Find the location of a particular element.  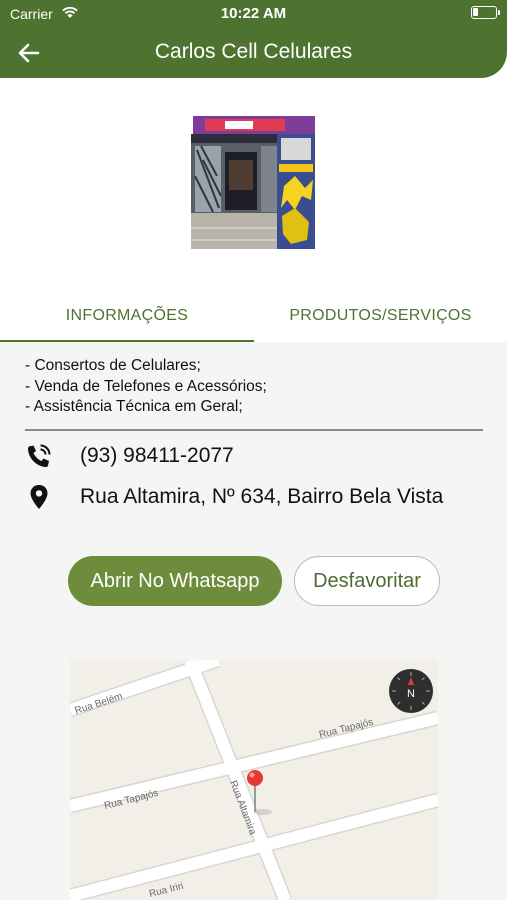

status-time: 10:22 AM is located at coordinates (253, 13).